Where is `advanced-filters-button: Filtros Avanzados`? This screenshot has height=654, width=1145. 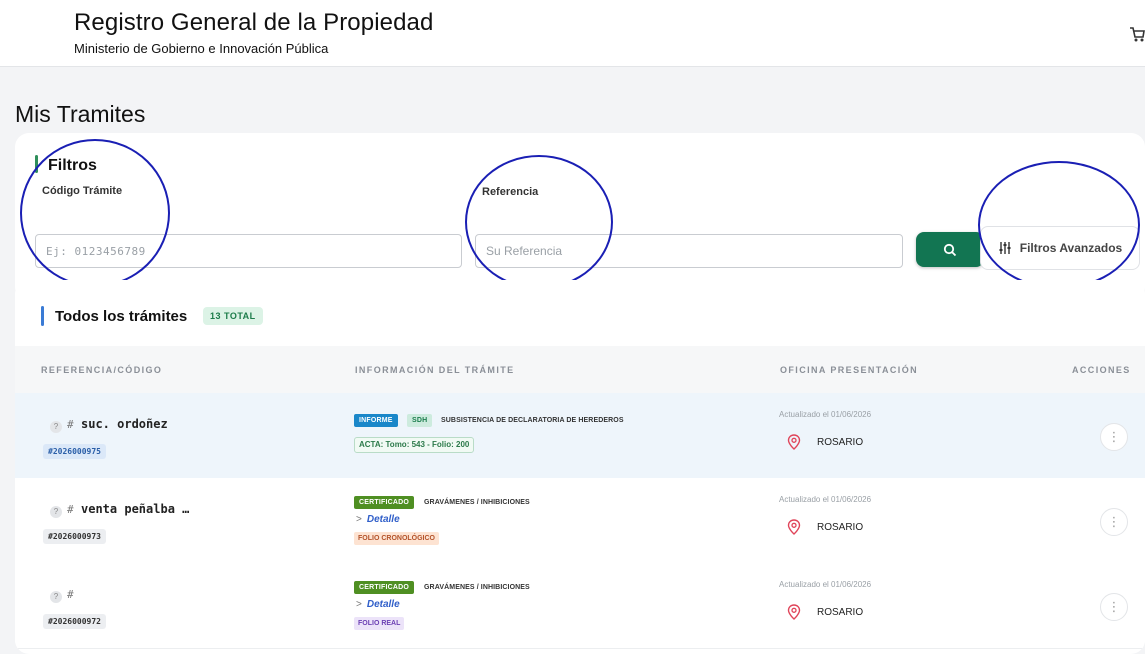 advanced-filters-button: Filtros Avanzados is located at coordinates (1060, 248).